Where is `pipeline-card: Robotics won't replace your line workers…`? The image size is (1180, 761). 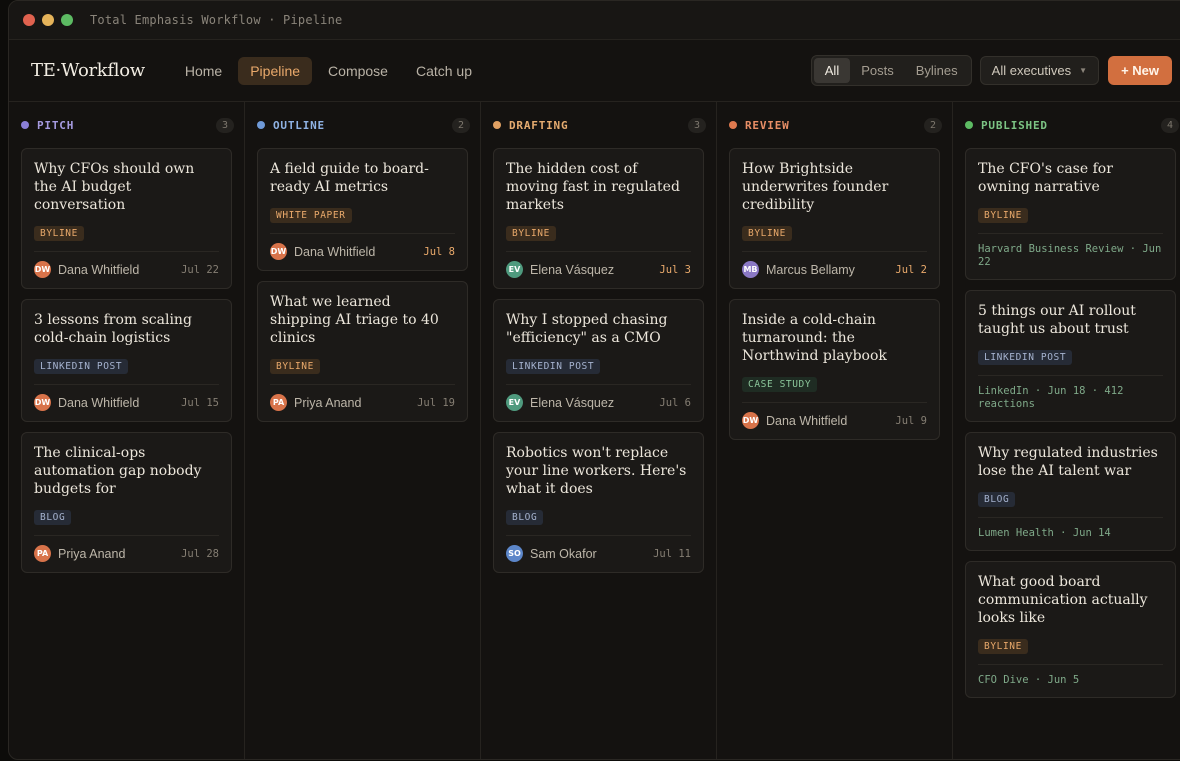 pipeline-card: Robotics won't replace your line workers… is located at coordinates (598, 502).